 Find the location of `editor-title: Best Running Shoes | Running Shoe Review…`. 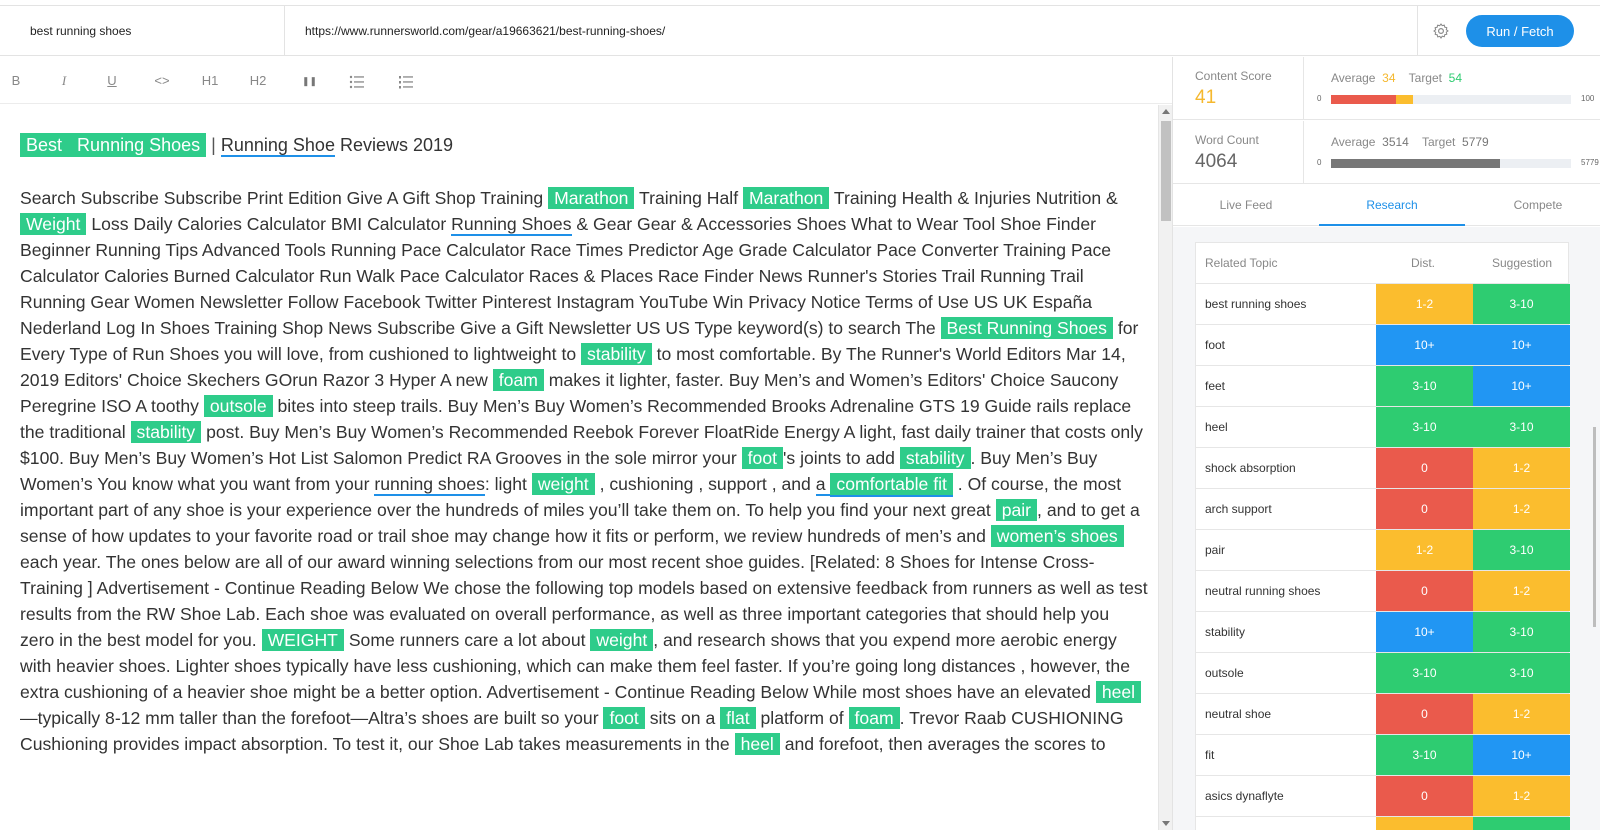

editor-title: Best Running Shoes | Running Shoe Review… is located at coordinates (237, 145).